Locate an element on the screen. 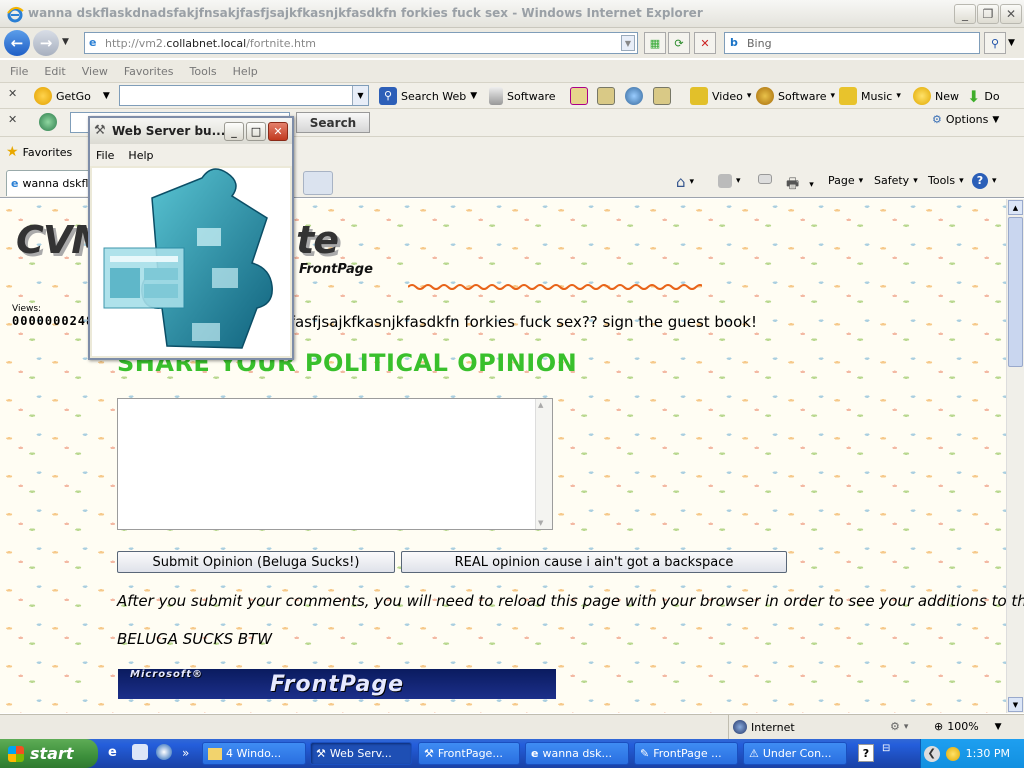 The width and height of the screenshot is (1024, 768). new-tab-button is located at coordinates (318, 183).